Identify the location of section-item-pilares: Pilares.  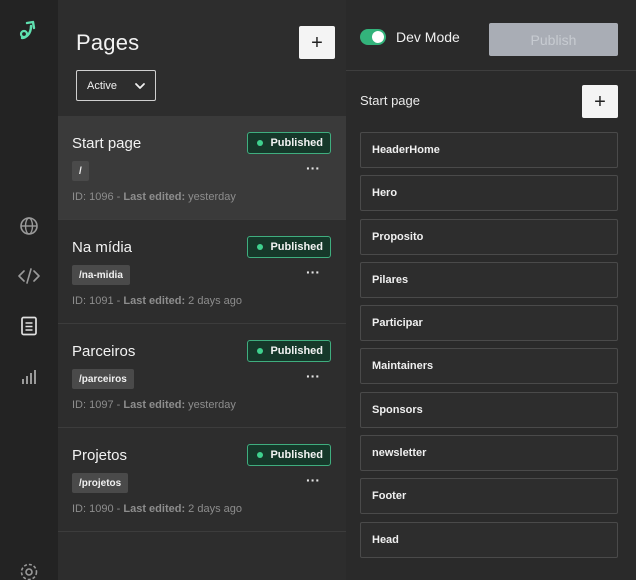
(489, 279).